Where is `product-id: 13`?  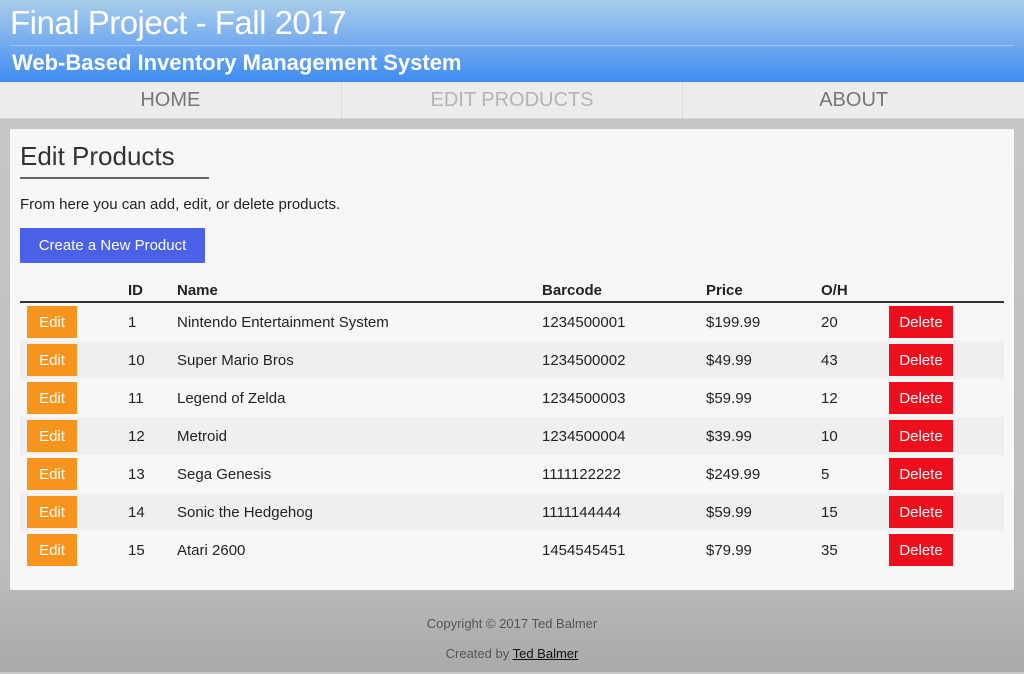
product-id: 13 is located at coordinates (136, 474).